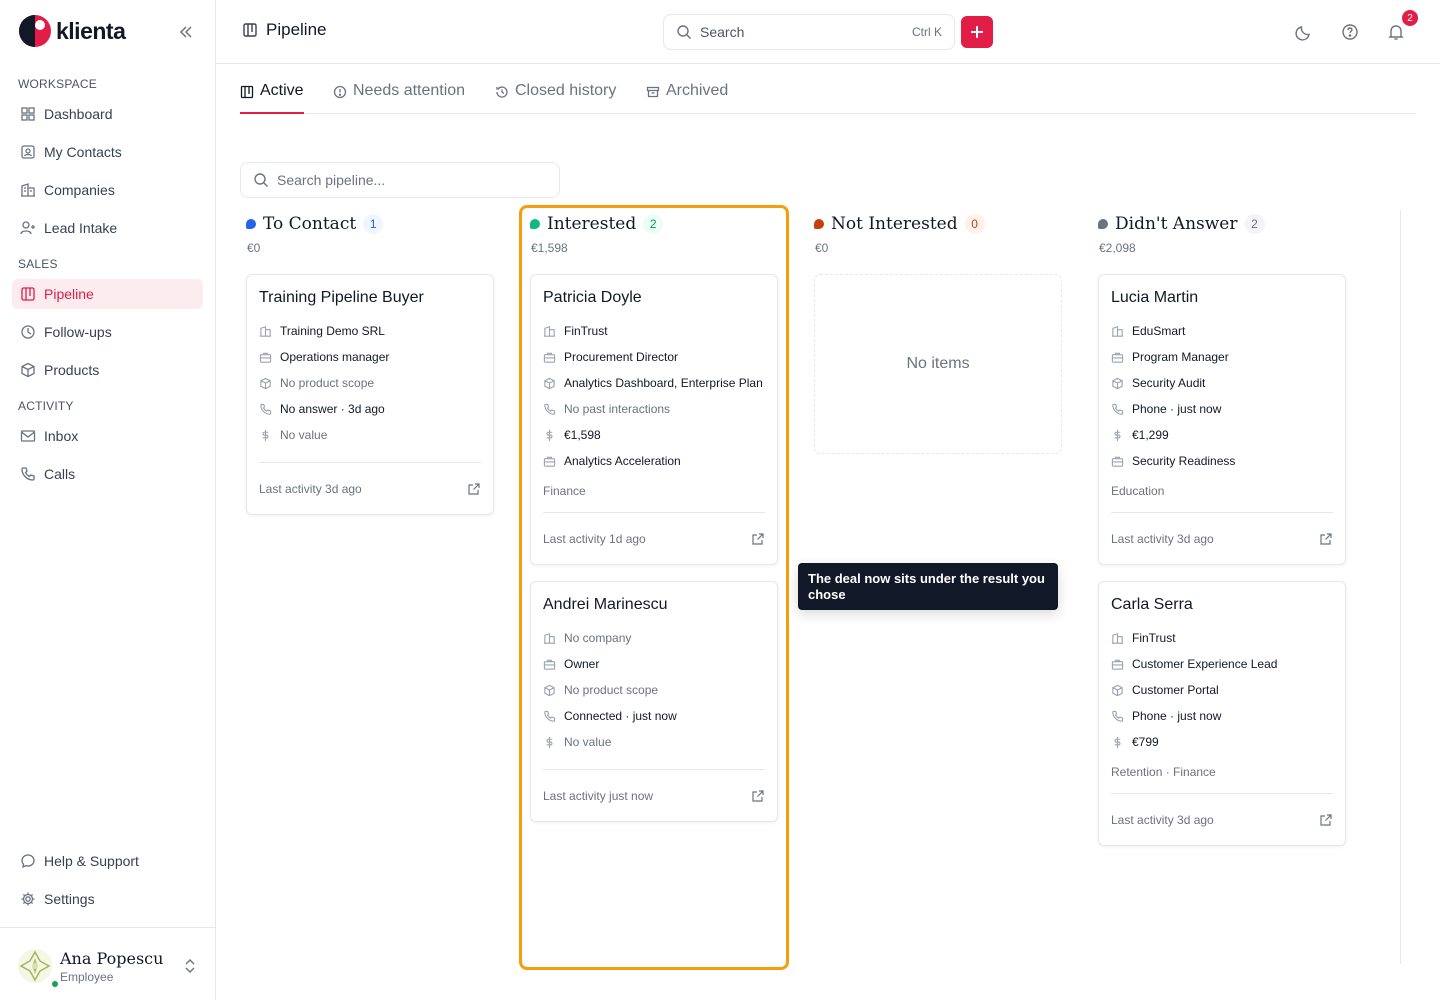 Image resolution: width=1440 pixels, height=1000 pixels. What do you see at coordinates (549, 248) in the screenshot?
I see `column-total: €1,598` at bounding box center [549, 248].